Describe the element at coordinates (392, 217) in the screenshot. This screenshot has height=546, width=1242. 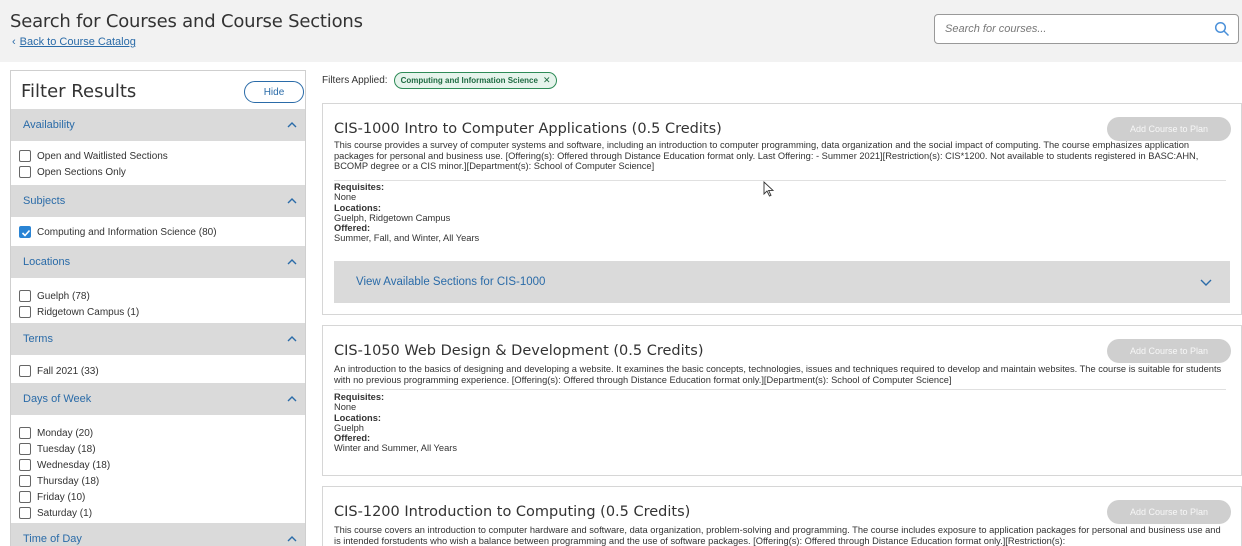
I see `locations-value: Guelph, Ridgetown Campus` at that location.